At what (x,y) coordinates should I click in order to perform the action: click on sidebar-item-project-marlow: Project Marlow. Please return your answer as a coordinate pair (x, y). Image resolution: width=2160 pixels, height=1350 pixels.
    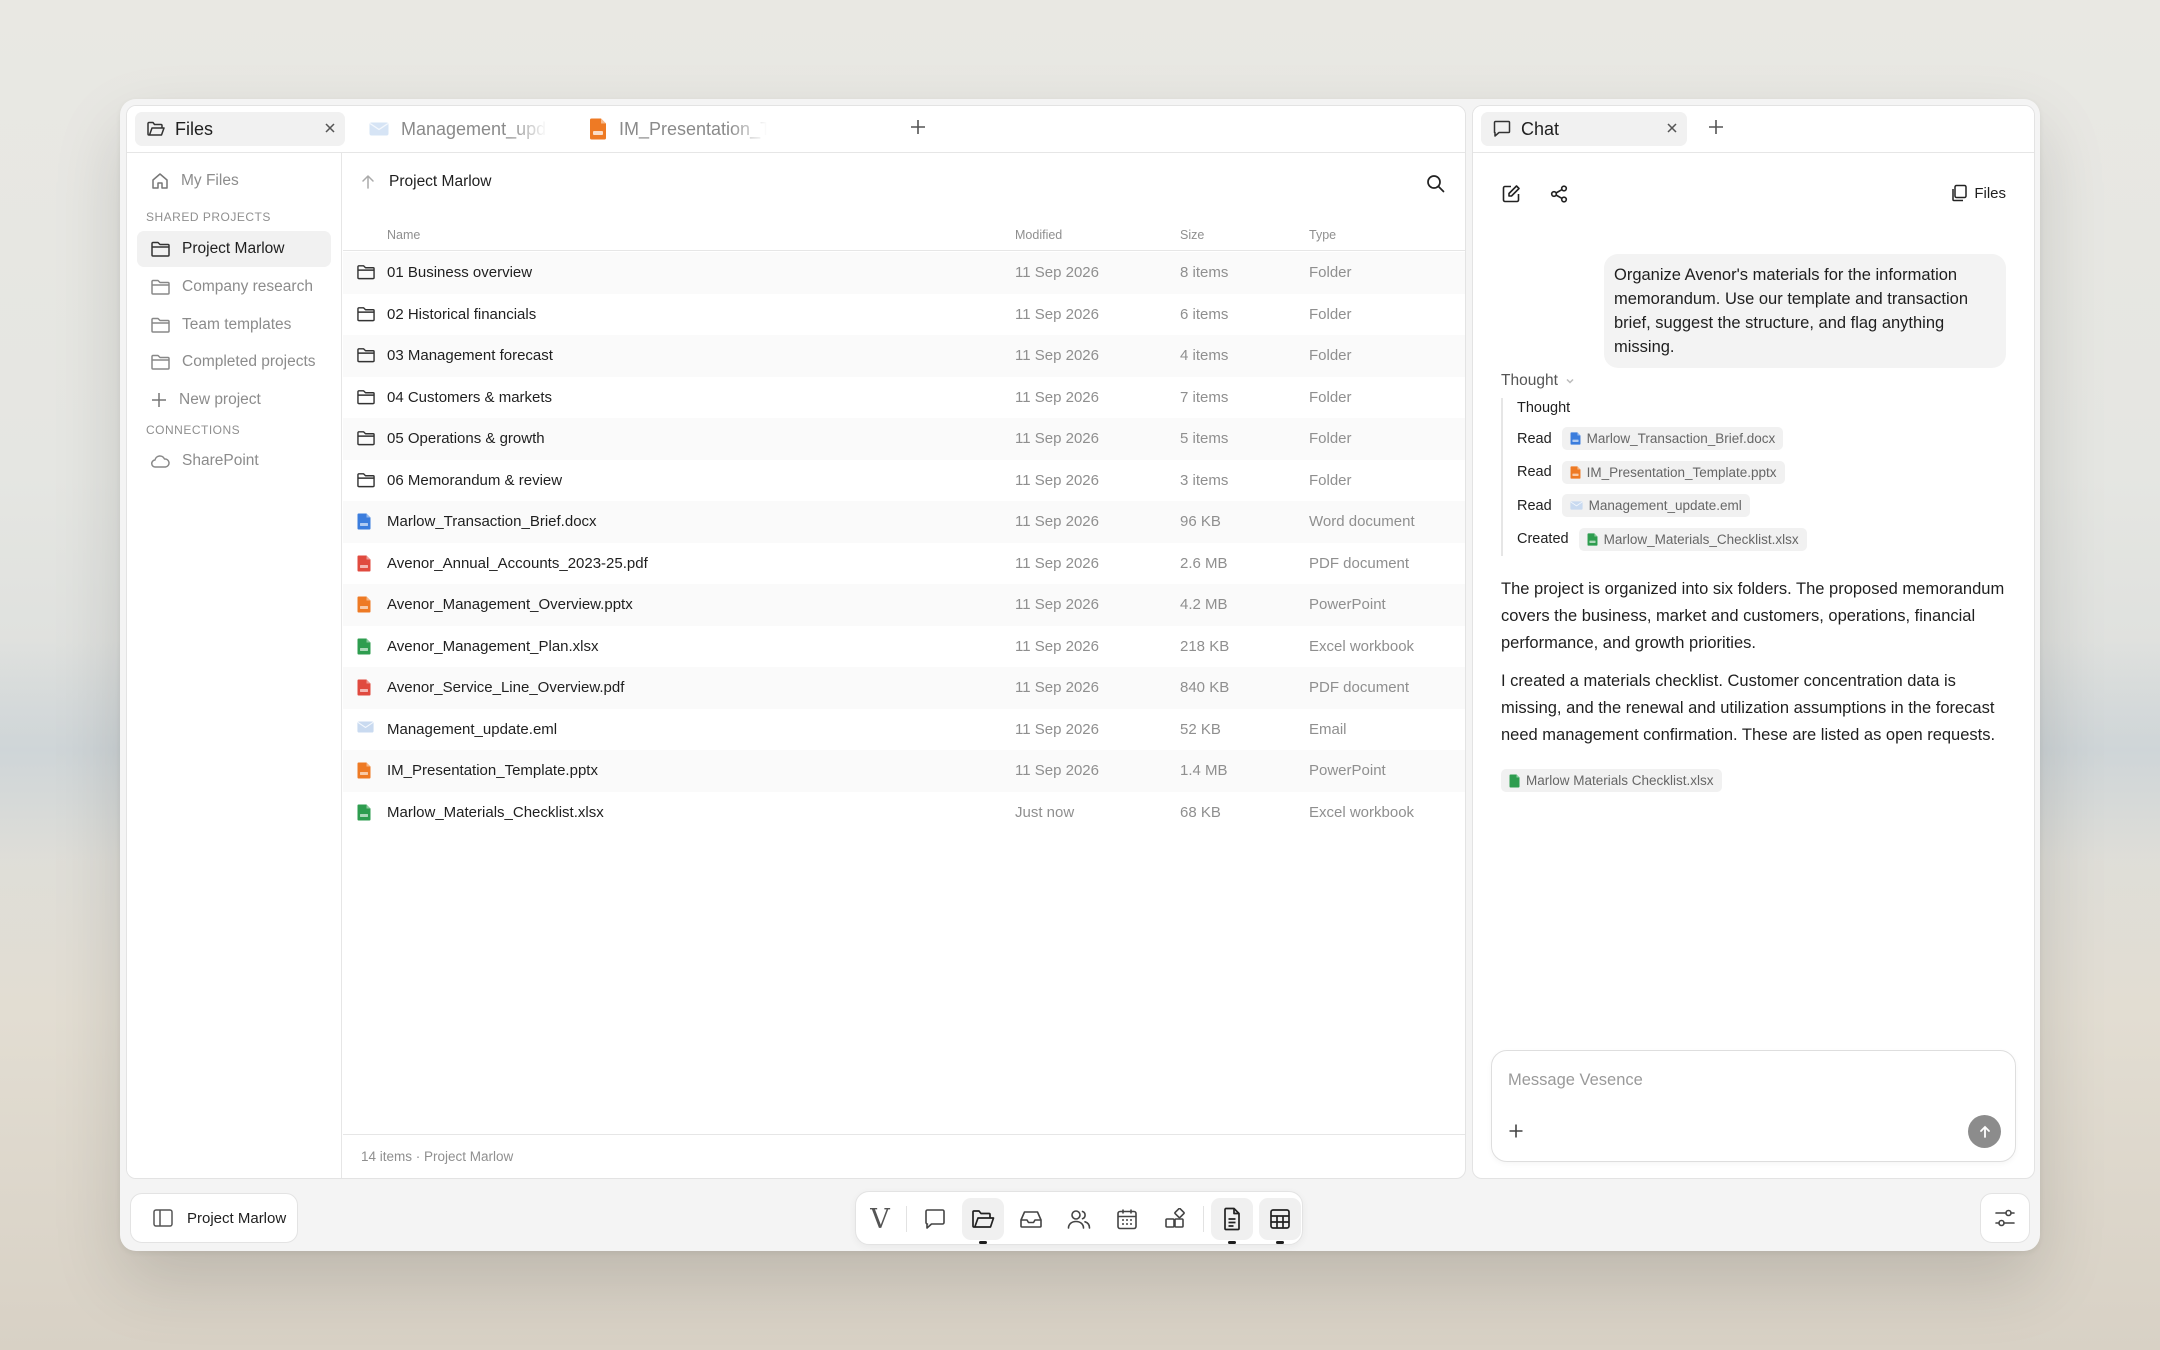
    Looking at the image, I should click on (234, 249).